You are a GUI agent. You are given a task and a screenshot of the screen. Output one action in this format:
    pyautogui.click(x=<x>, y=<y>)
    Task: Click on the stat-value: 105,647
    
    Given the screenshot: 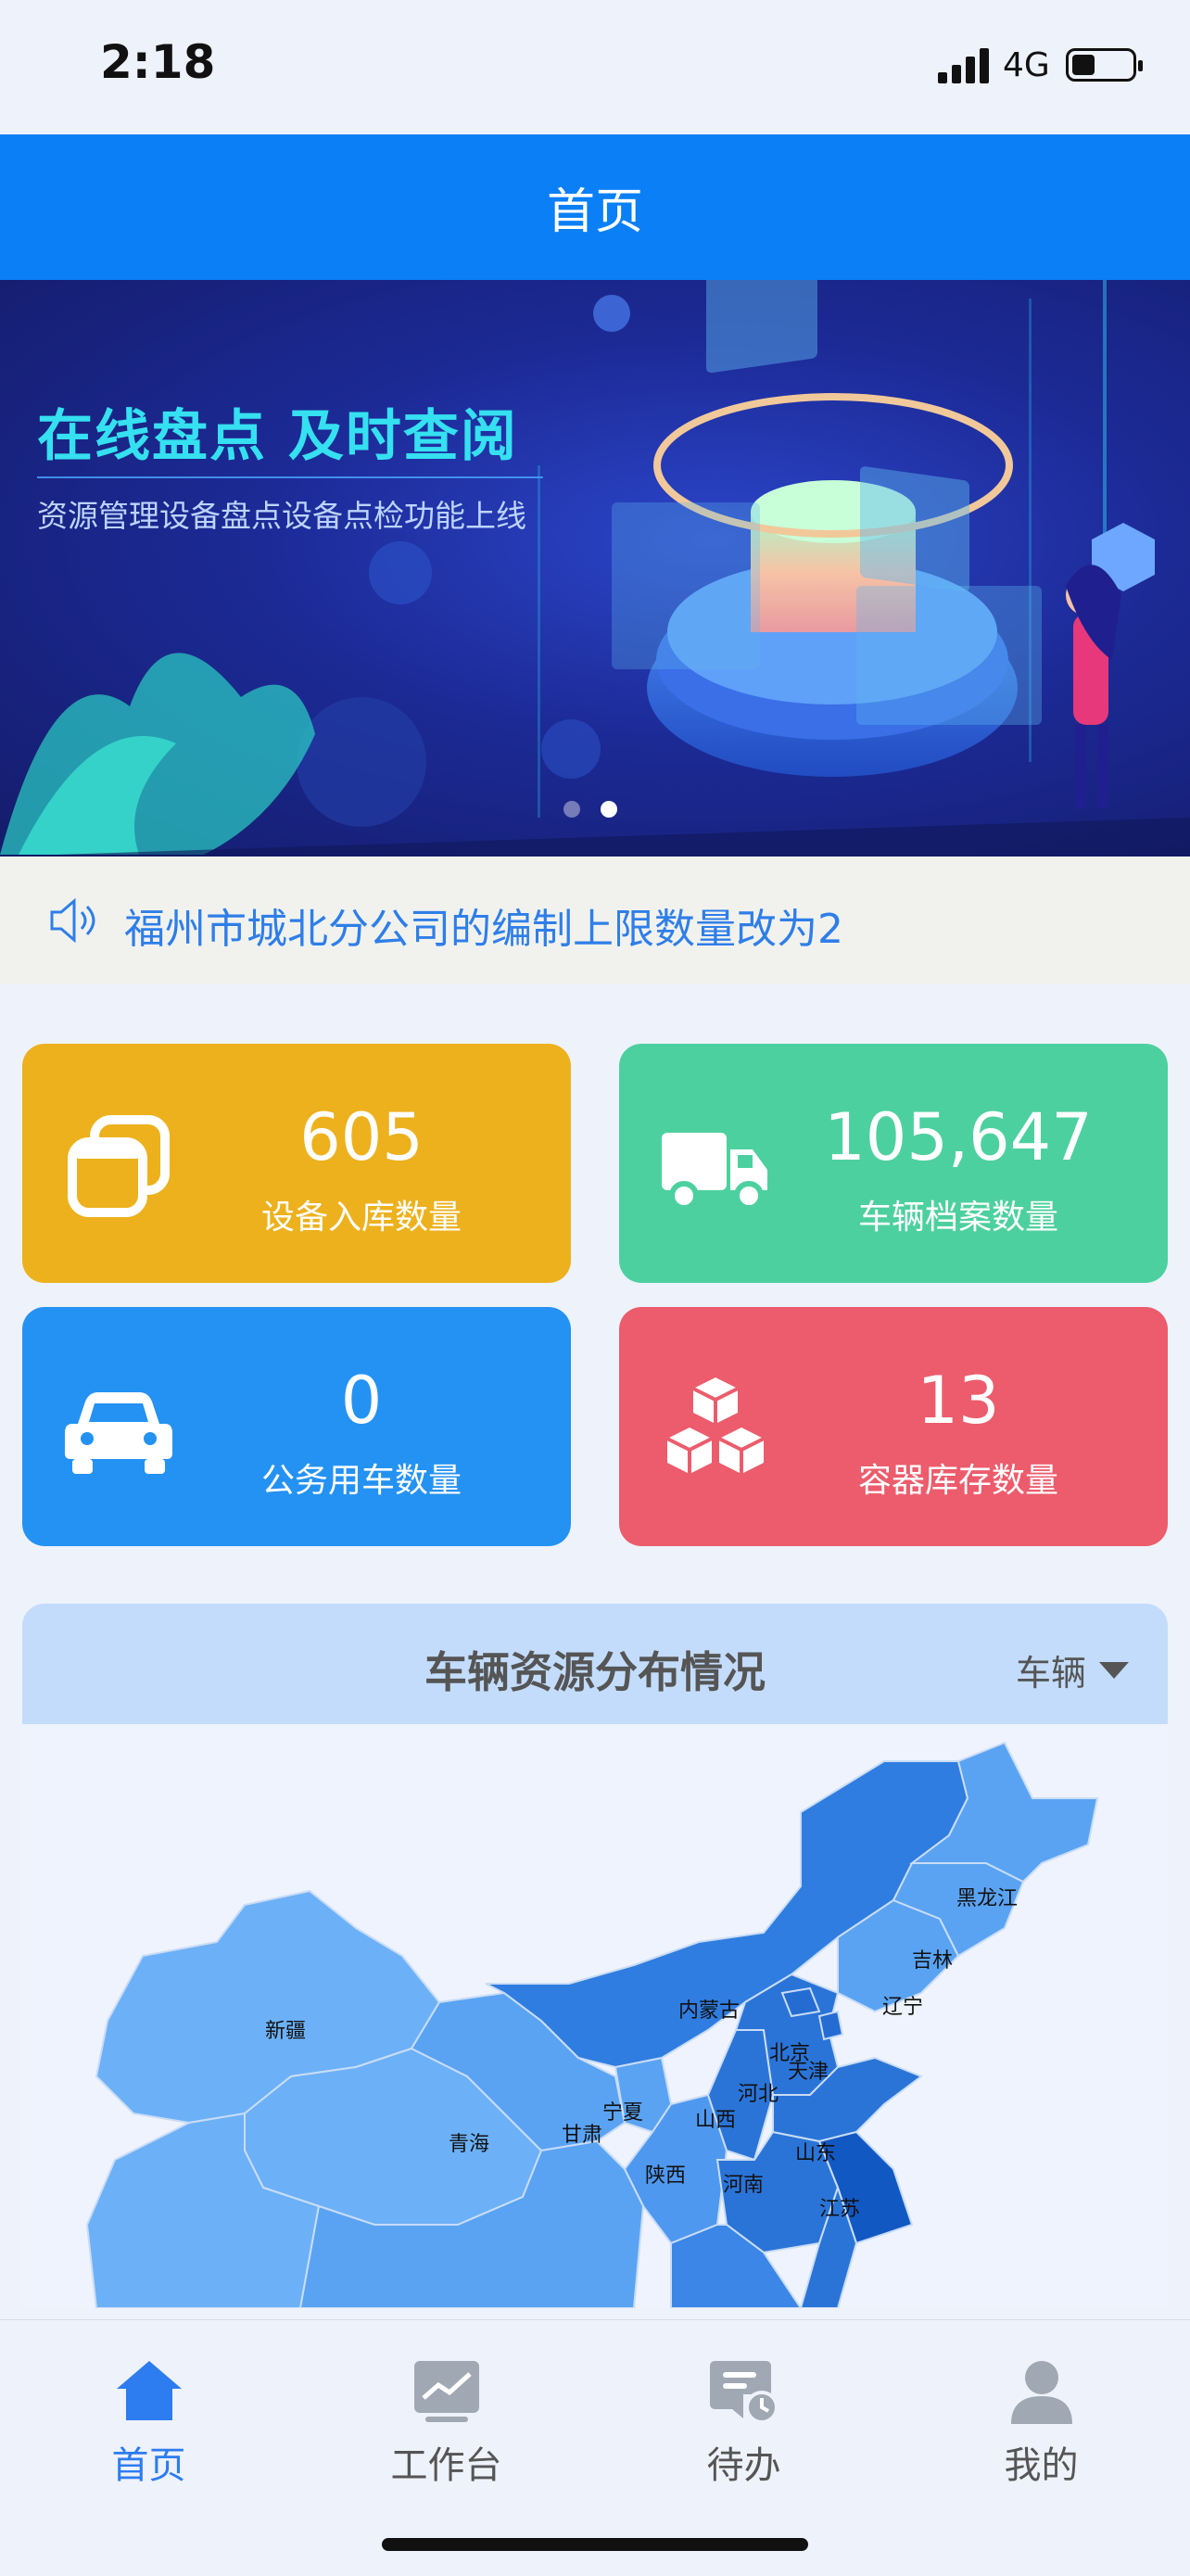 What is the action you would take?
    pyautogui.click(x=958, y=1137)
    